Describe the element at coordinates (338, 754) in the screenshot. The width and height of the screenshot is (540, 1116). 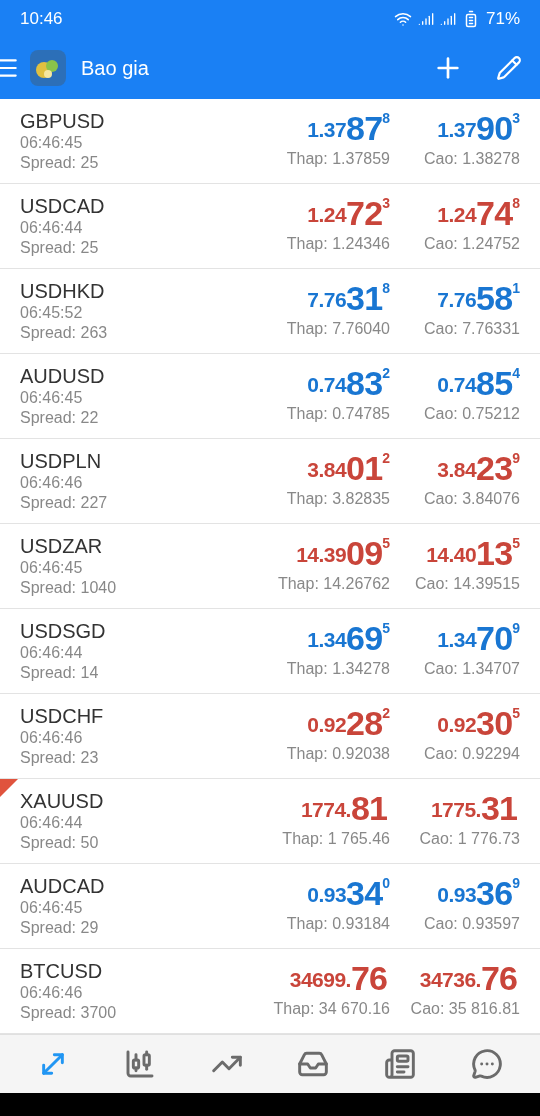
I see `low-price: Thap: 0.92038` at that location.